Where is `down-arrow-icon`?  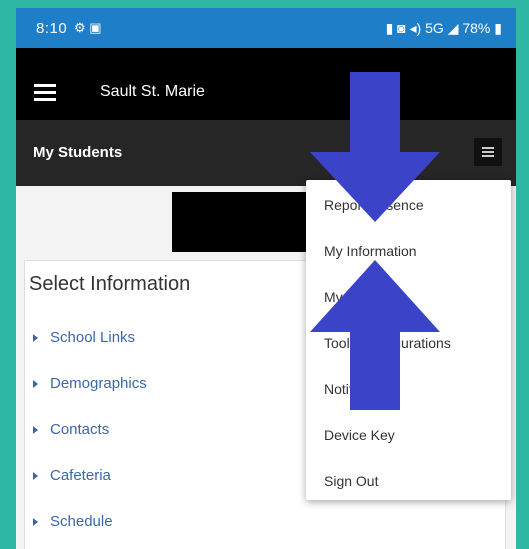
down-arrow-icon is located at coordinates (375, 147).